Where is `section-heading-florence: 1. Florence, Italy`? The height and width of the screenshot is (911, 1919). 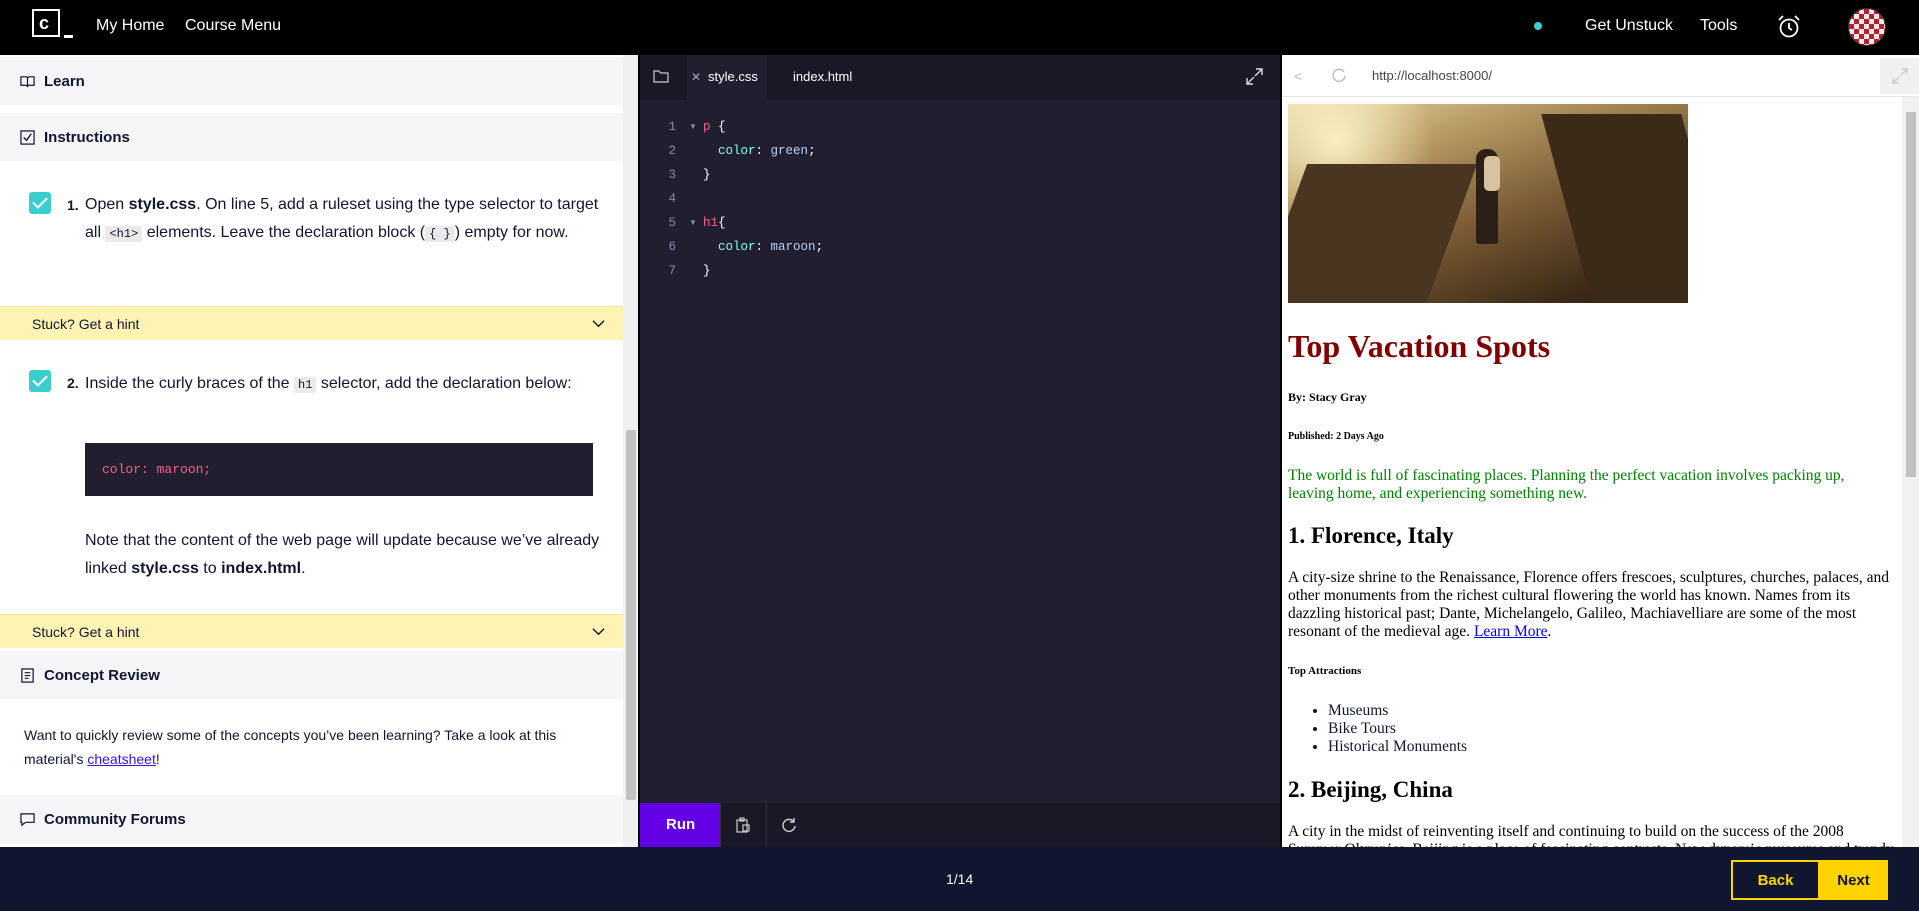 section-heading-florence: 1. Florence, Italy is located at coordinates (1371, 535).